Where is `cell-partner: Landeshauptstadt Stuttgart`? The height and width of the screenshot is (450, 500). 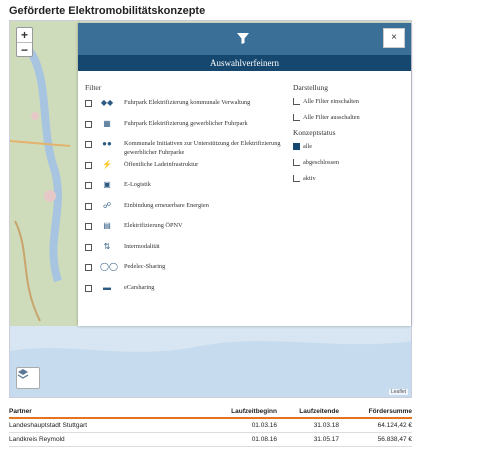 cell-partner: Landeshauptstadt Stuttgart is located at coordinates (48, 425).